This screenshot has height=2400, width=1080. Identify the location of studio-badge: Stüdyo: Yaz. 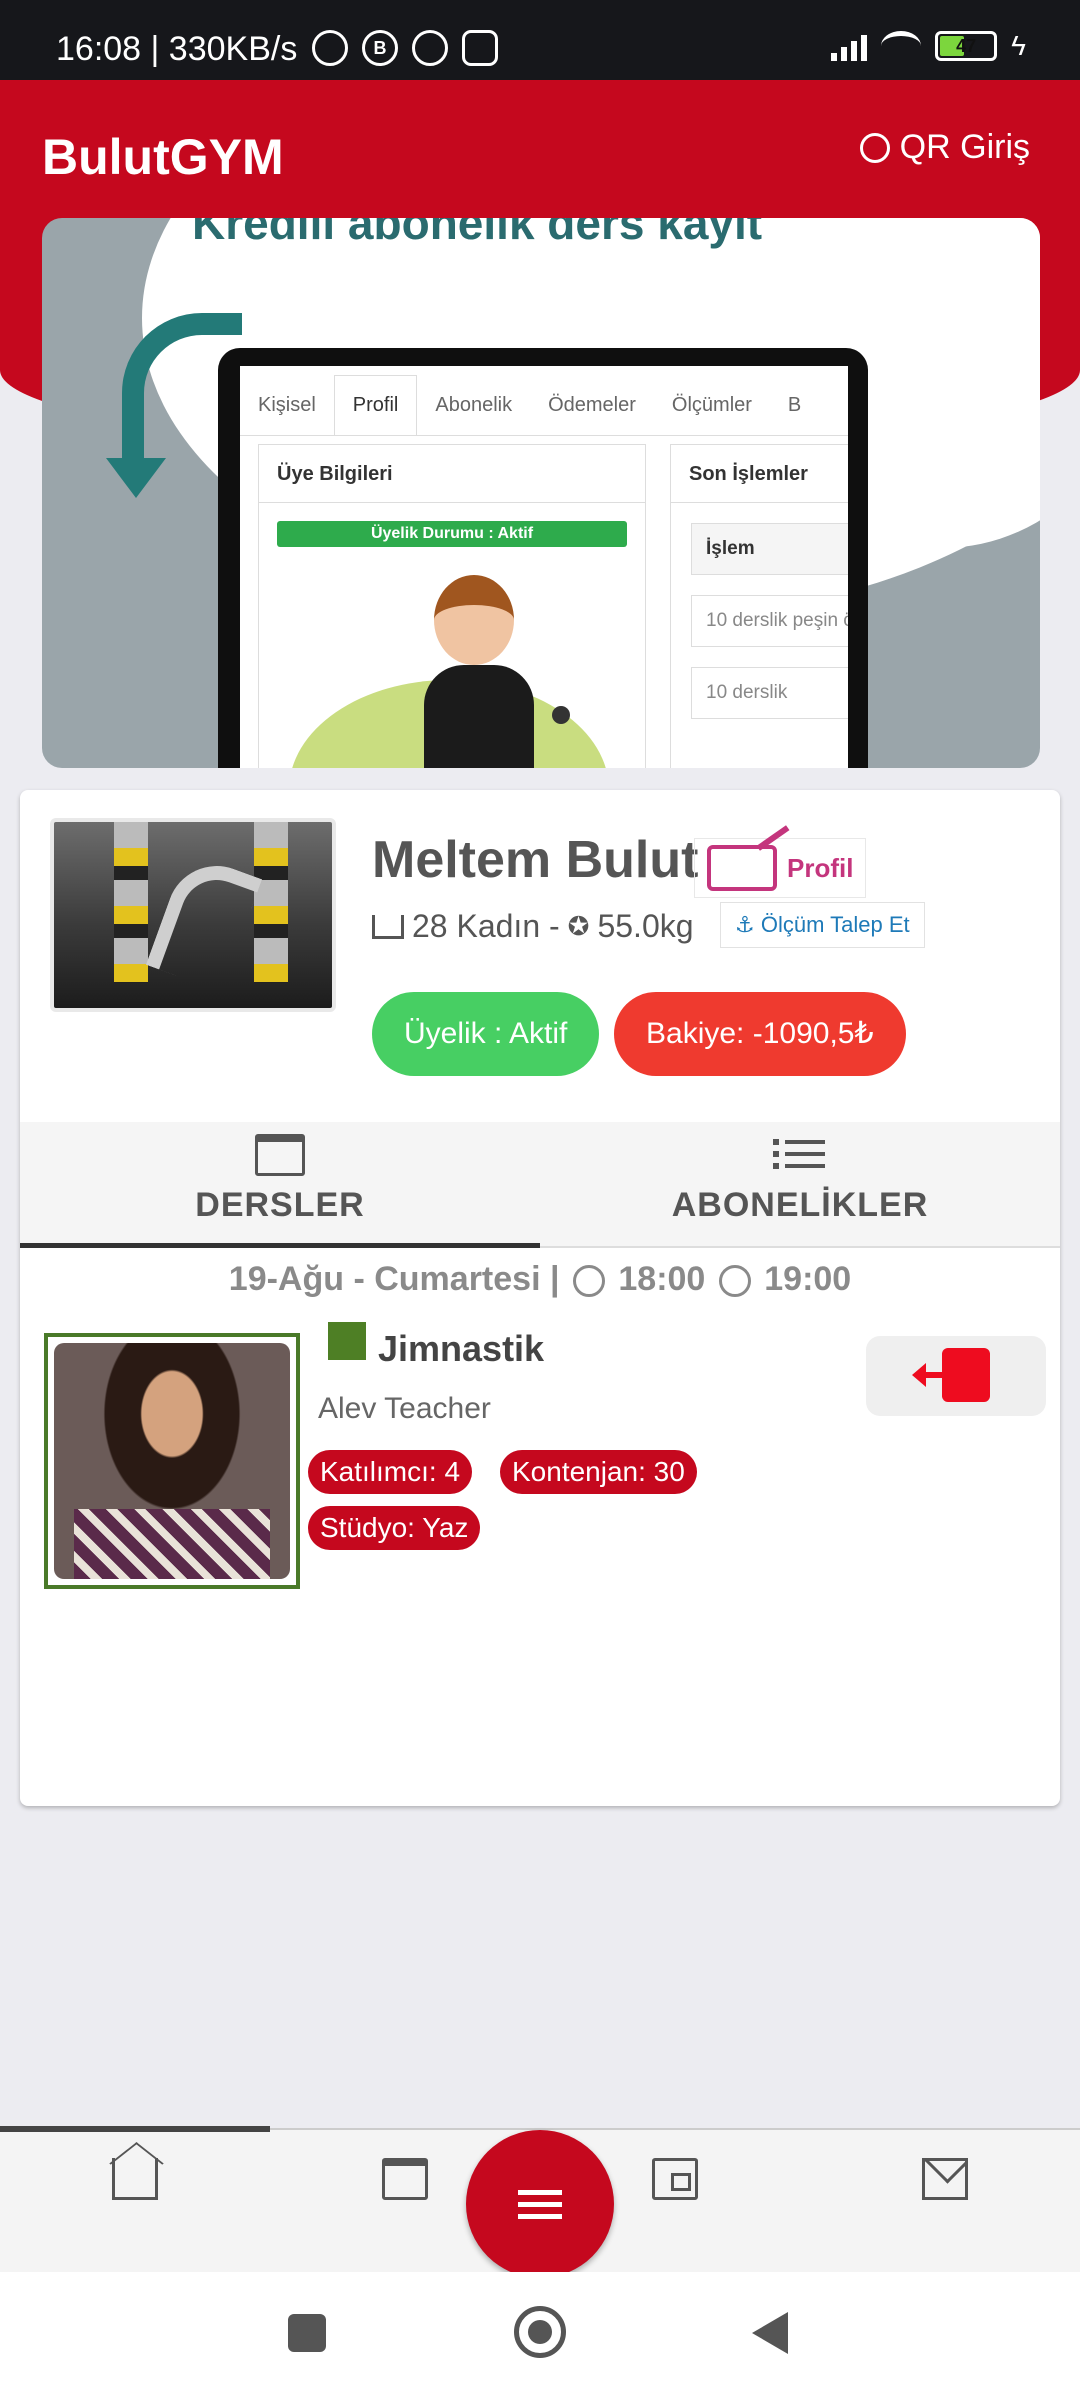
(394, 1528).